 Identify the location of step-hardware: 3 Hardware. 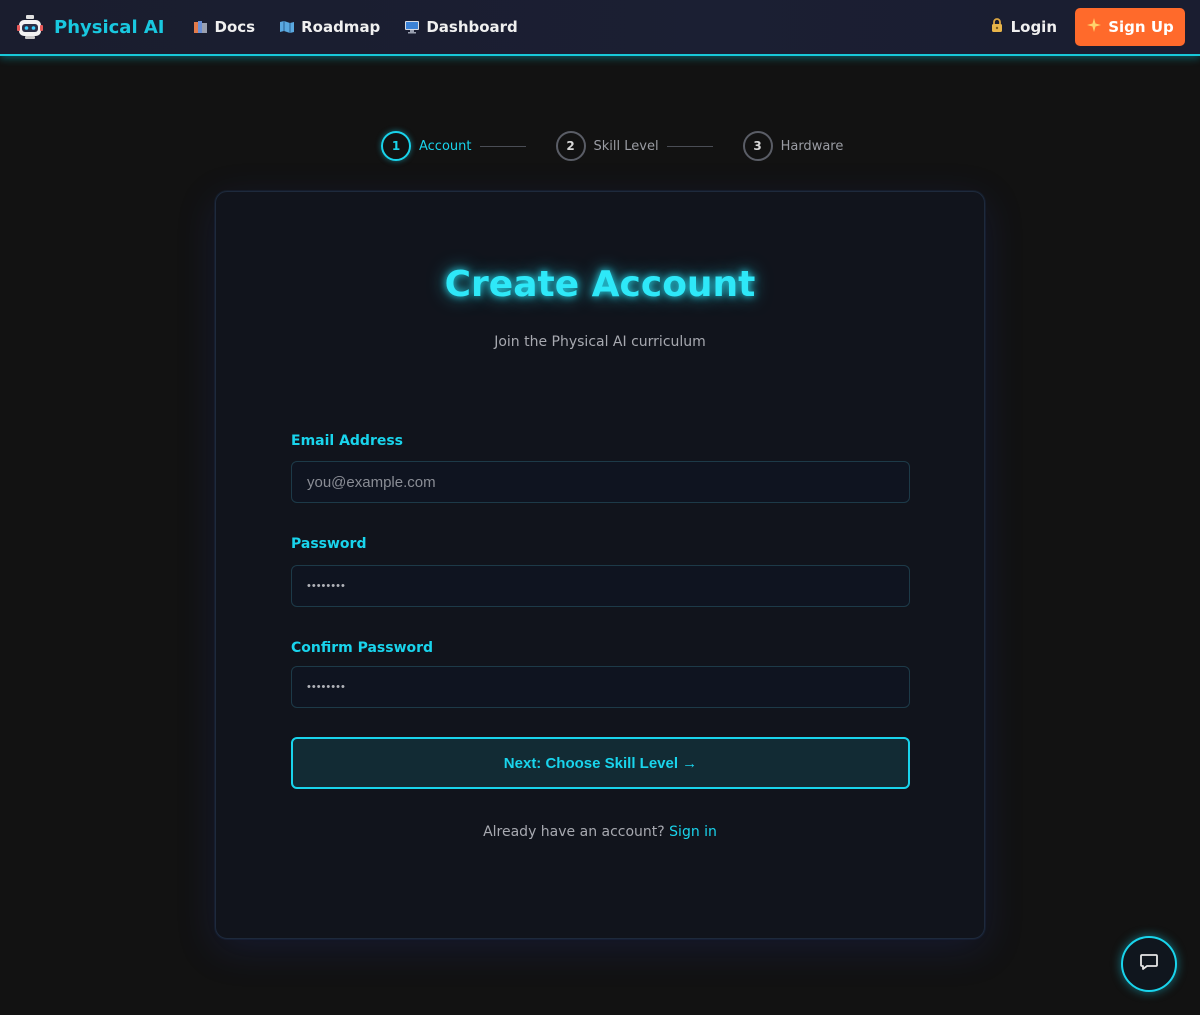
(793, 146).